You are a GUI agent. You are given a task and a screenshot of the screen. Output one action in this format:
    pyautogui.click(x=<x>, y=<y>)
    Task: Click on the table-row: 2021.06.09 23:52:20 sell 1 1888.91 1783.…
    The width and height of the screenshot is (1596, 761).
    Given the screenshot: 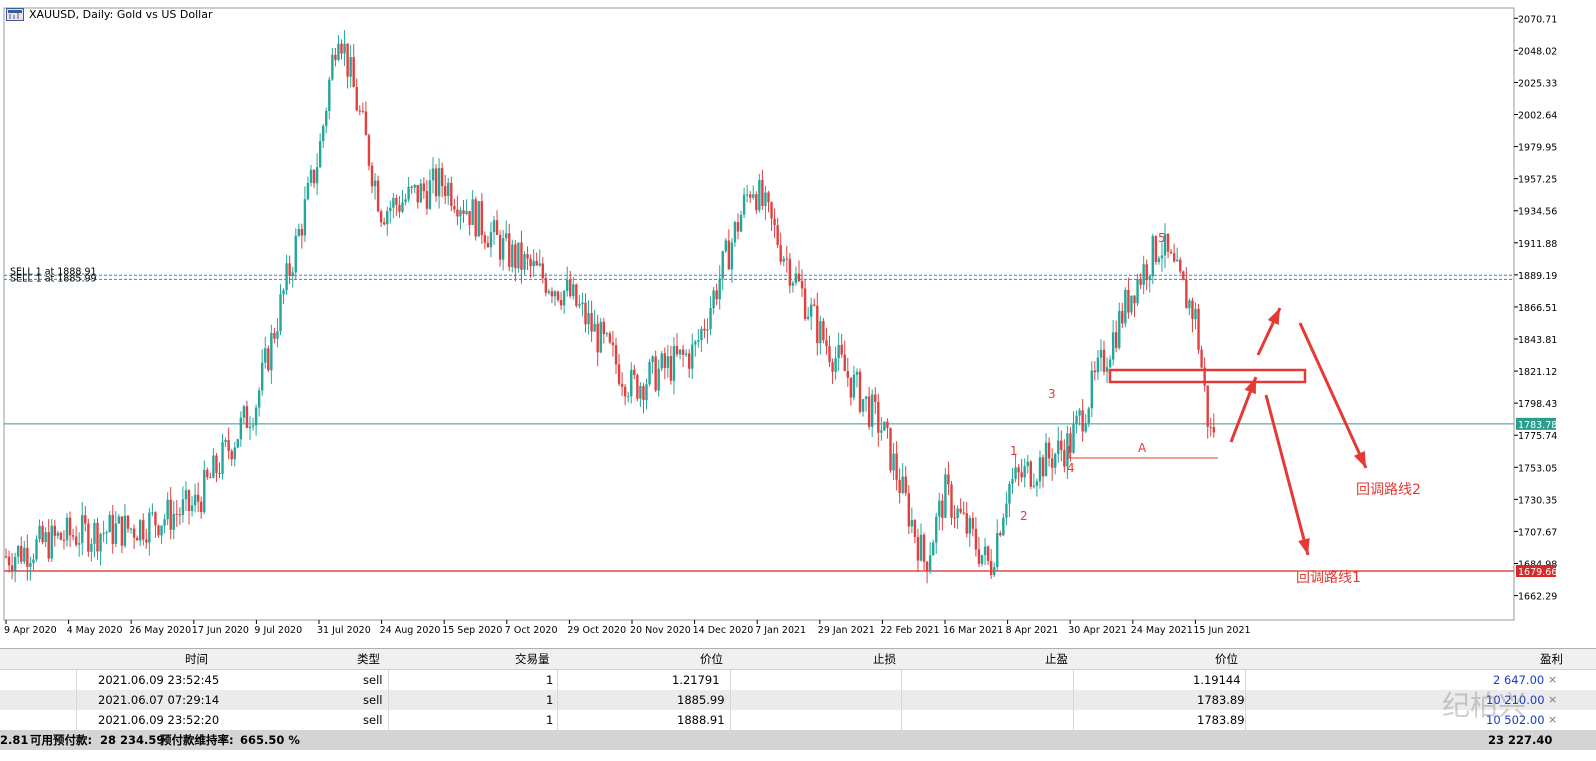 What is the action you would take?
    pyautogui.click(x=798, y=720)
    